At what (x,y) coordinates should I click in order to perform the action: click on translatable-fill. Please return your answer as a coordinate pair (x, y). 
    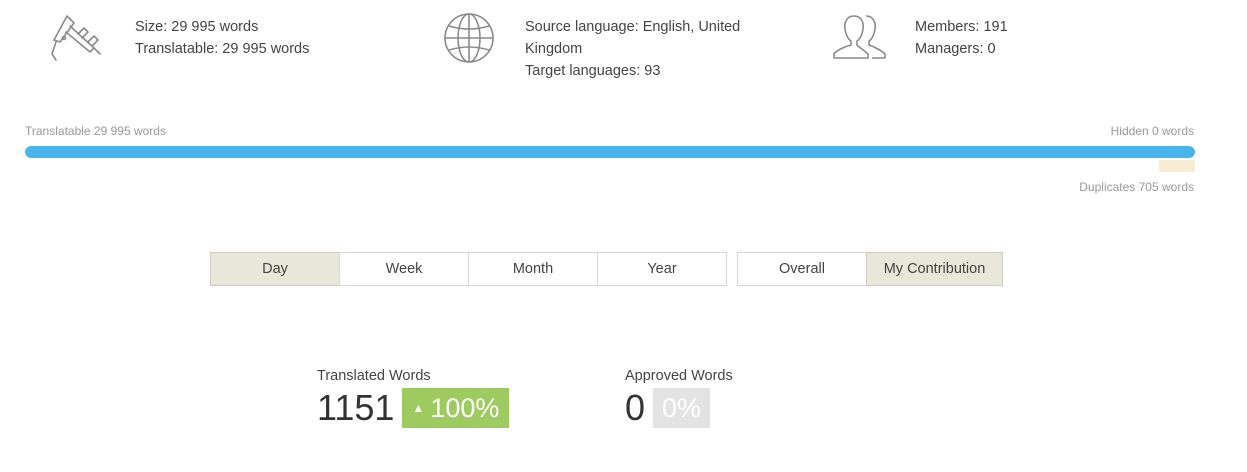
    Looking at the image, I should click on (610, 152).